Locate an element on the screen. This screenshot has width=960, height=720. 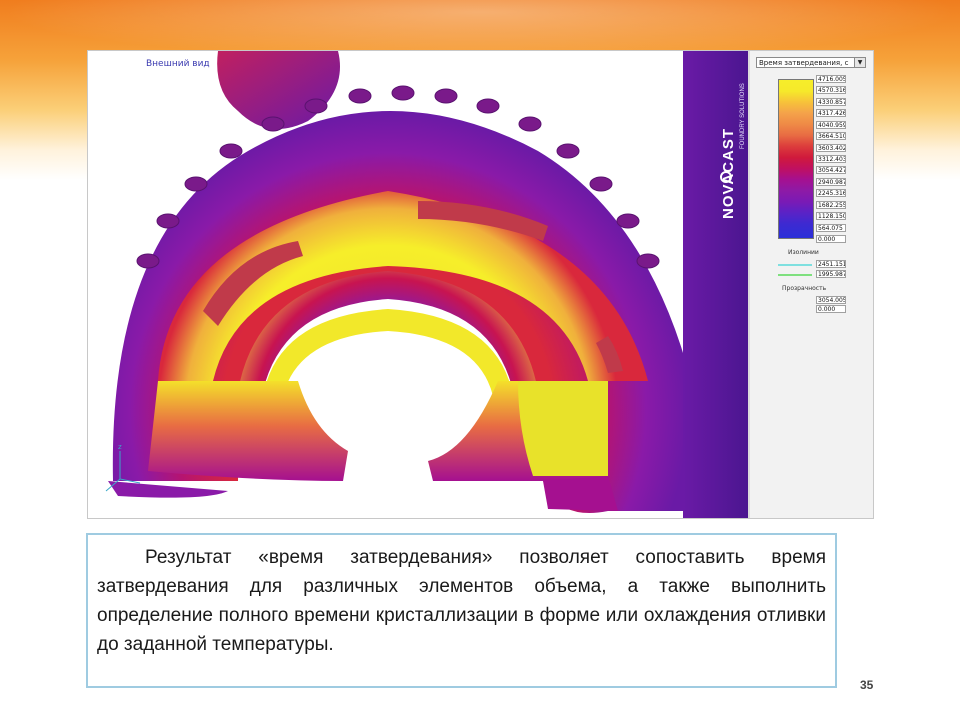
colorbar-label: 0.000 is located at coordinates (831, 239).